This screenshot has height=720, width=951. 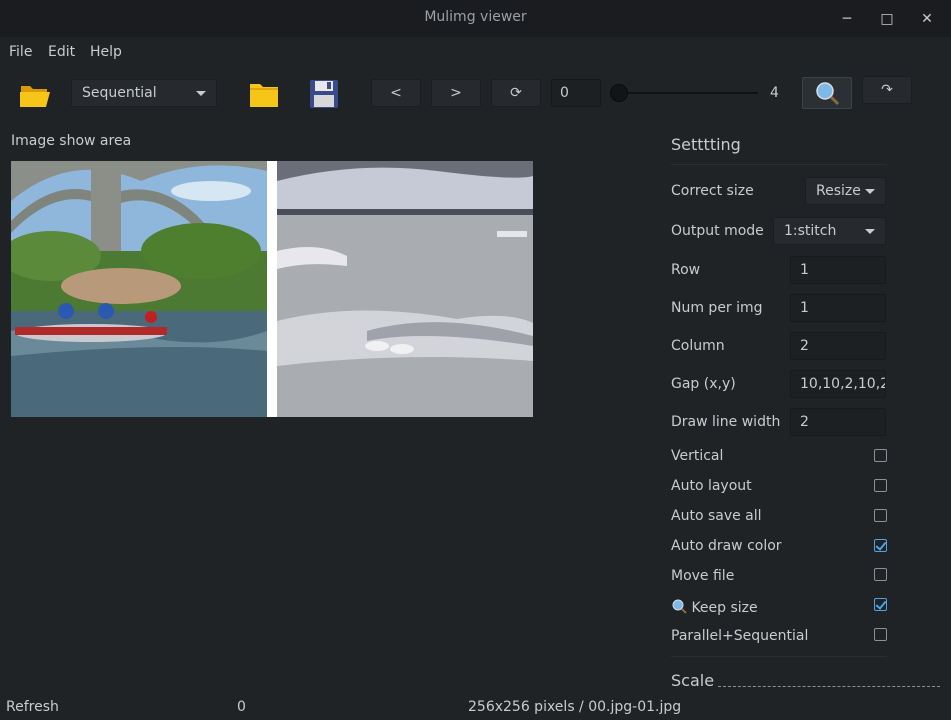 I want to click on status-info: 256x256 pixels / 00.jpg-01.jpg, so click(x=575, y=707).